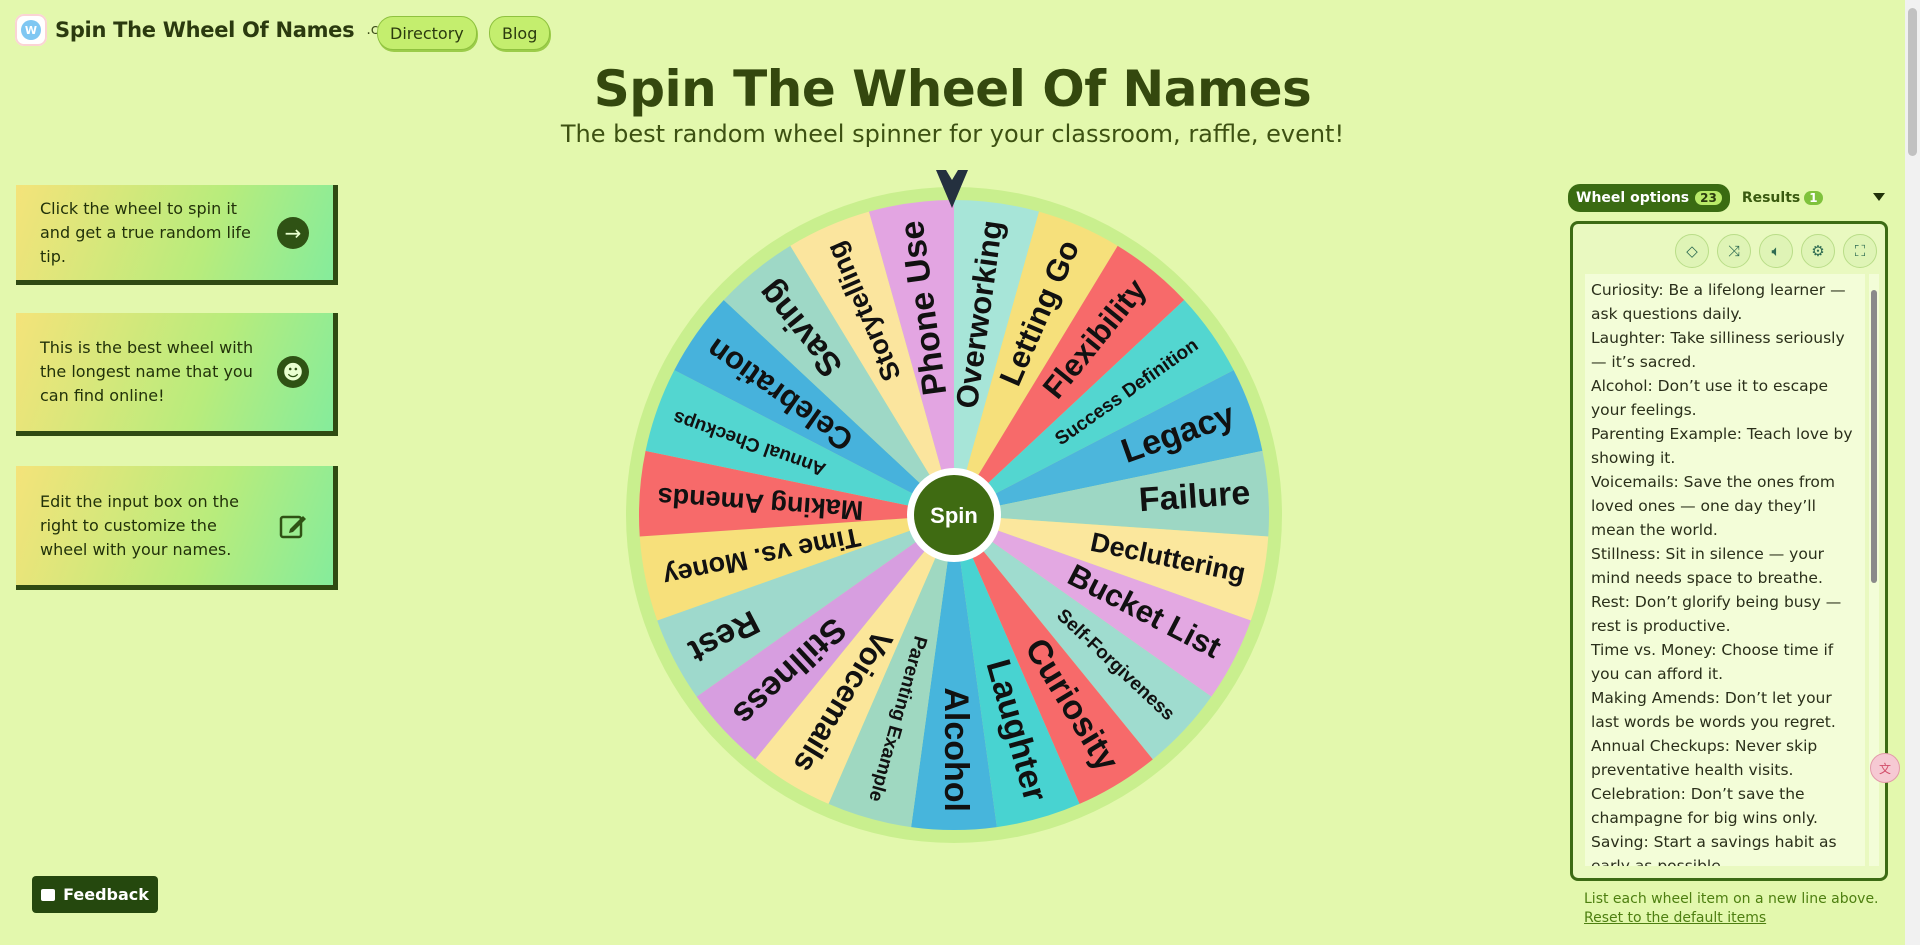  I want to click on feedback-button: Feedback, so click(95, 894).